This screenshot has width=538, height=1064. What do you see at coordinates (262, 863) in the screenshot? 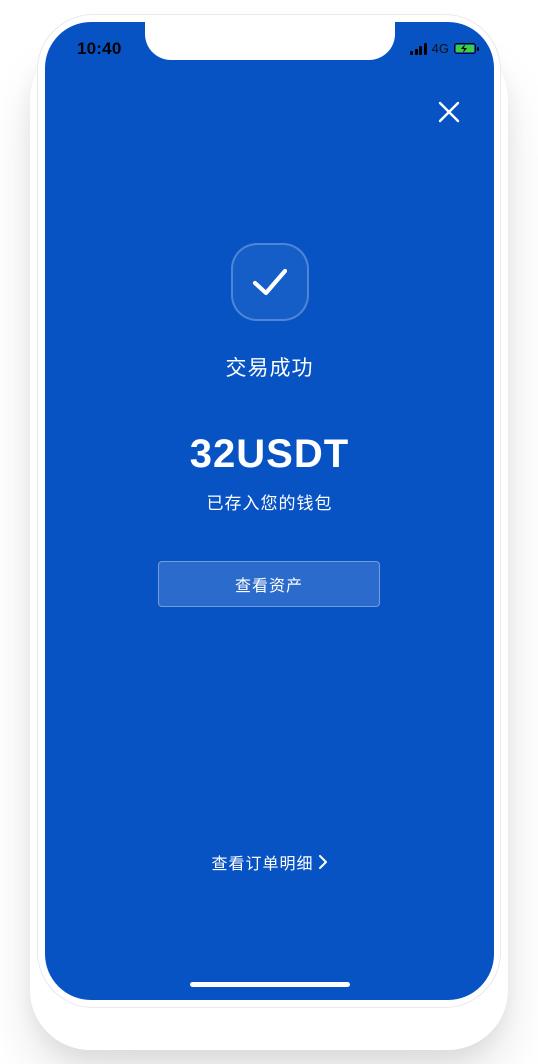
I see `view-order-label: 查看订单明细` at bounding box center [262, 863].